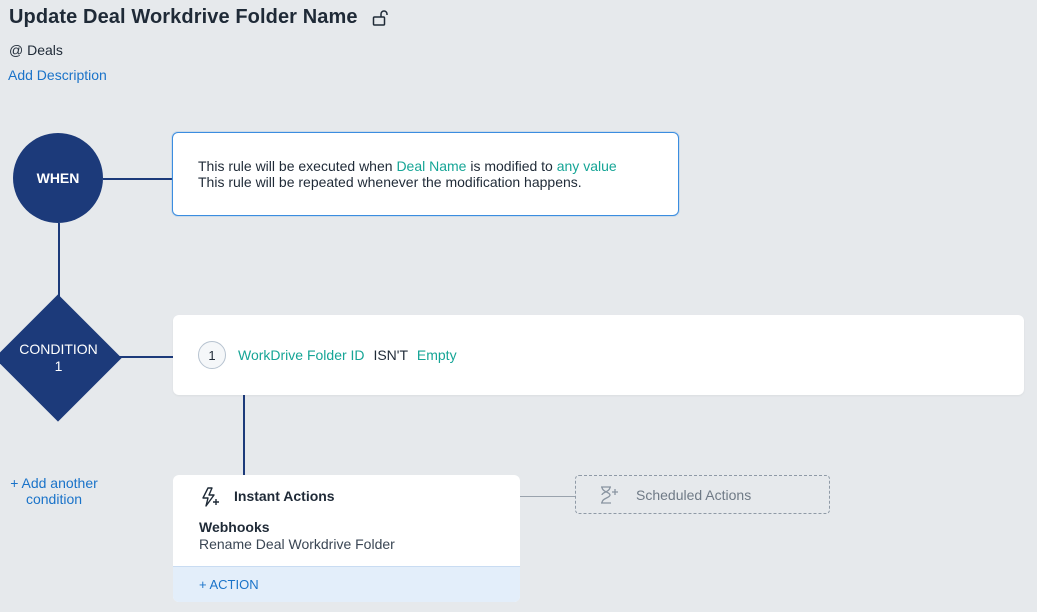 The image size is (1037, 612). What do you see at coordinates (295, 166) in the screenshot?
I see `when-prefix: This rule will be executed when` at bounding box center [295, 166].